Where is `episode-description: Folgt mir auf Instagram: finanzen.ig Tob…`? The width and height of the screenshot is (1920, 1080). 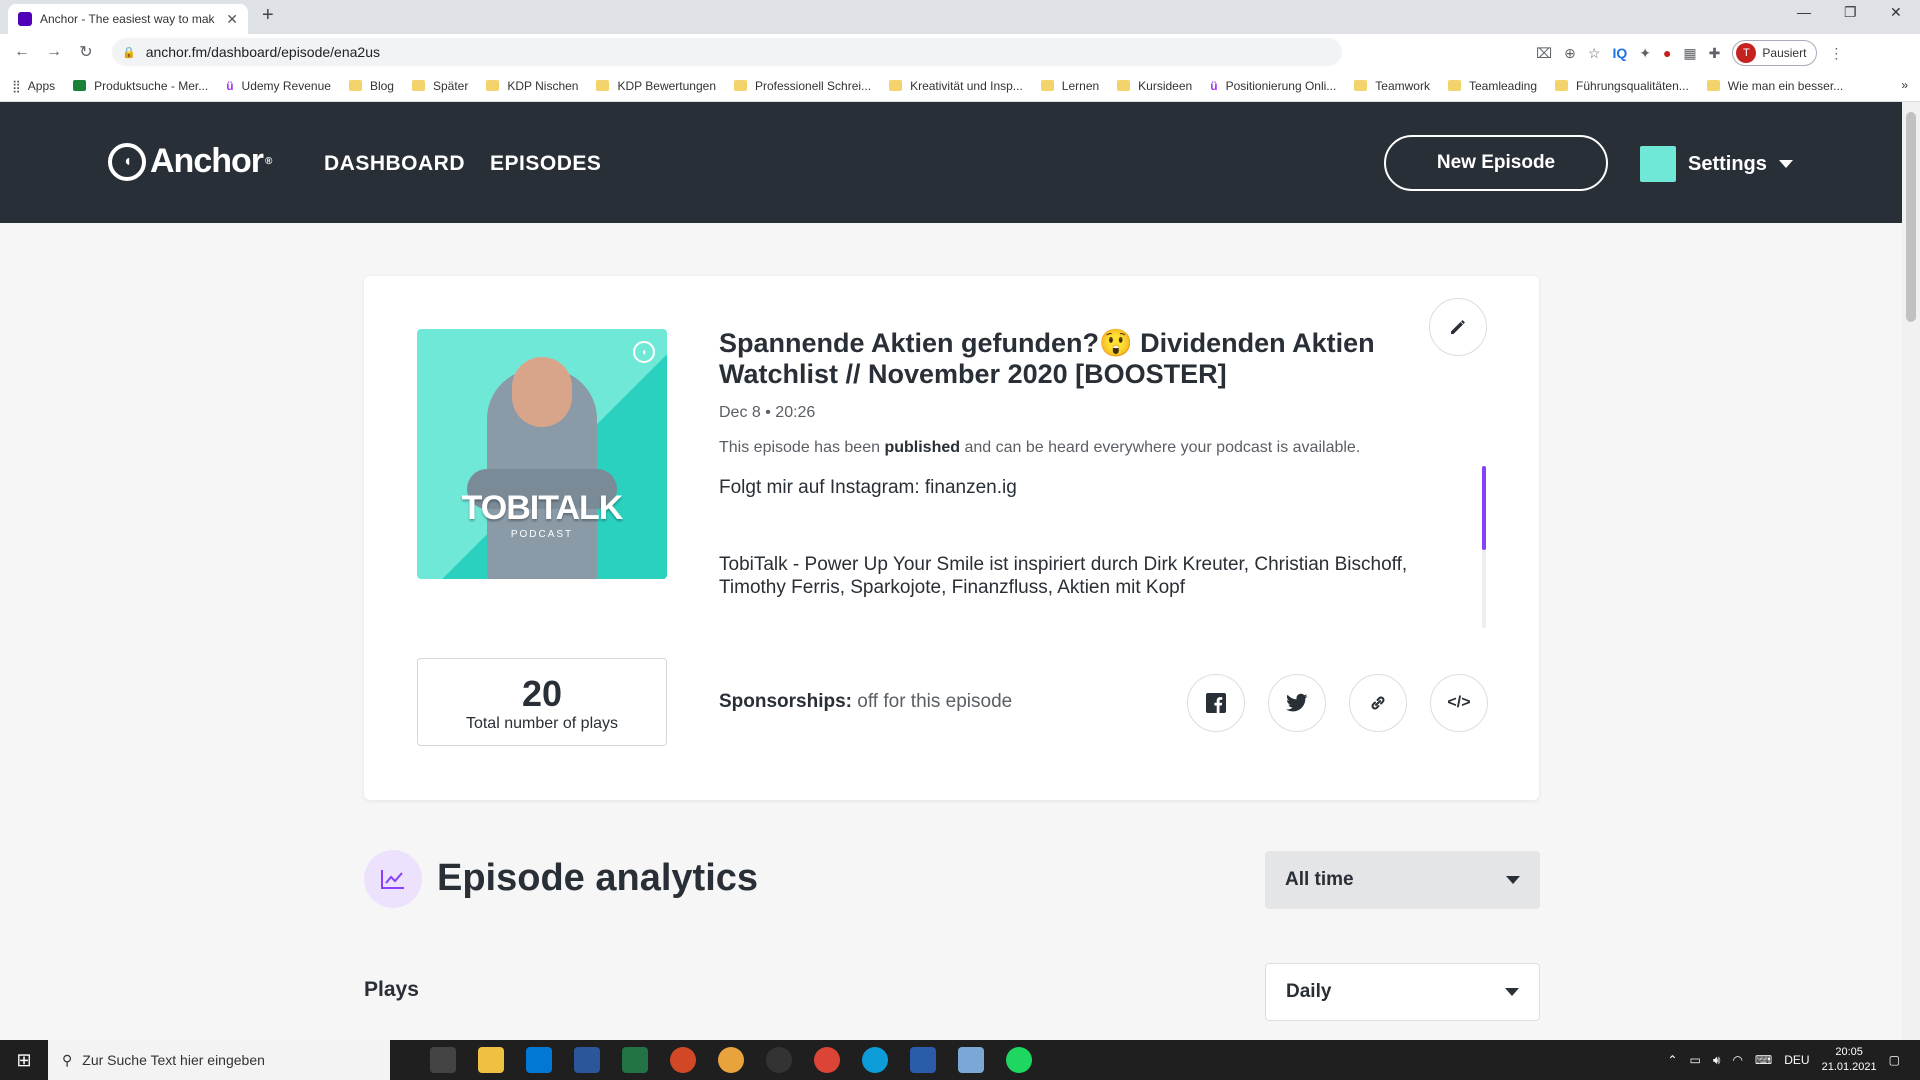
episode-description: Folgt mir auf Instagram: finanzen.ig Tob… is located at coordinates (1089, 541).